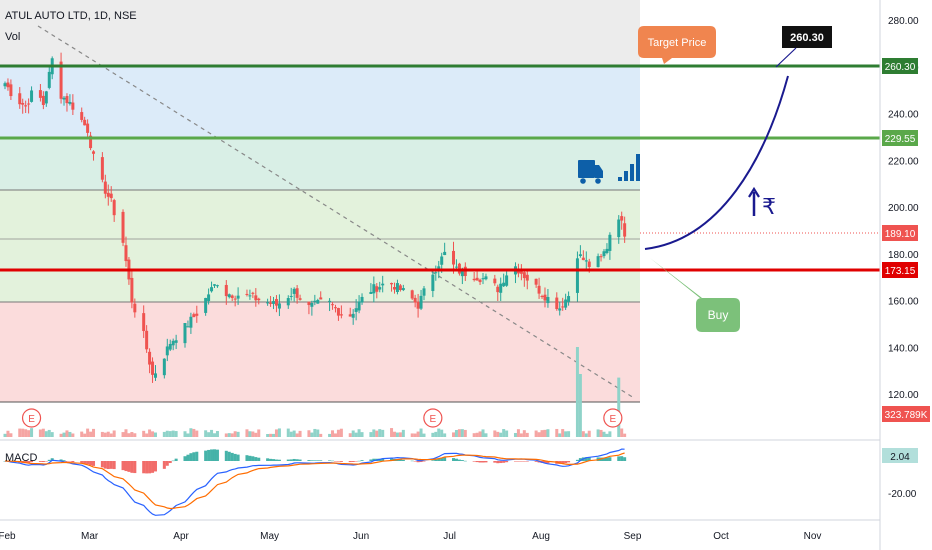 The height and width of the screenshot is (550, 932). Describe the element at coordinates (803, 47) in the screenshot. I see `target-value-box: 260.30` at that location.